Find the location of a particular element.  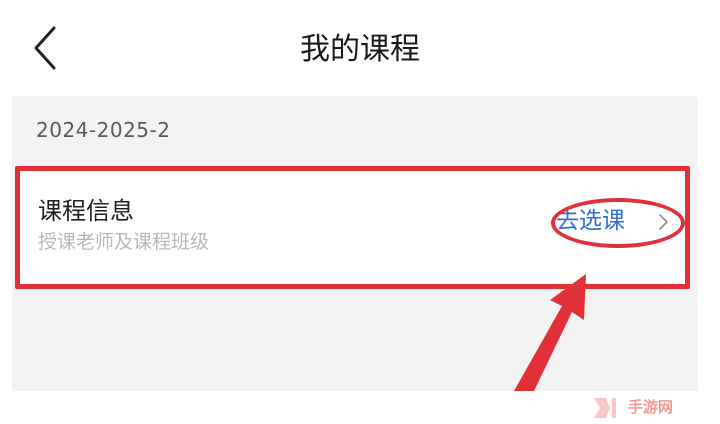

course-info-subtitle: 授课老师及课程班级 is located at coordinates (124, 242).